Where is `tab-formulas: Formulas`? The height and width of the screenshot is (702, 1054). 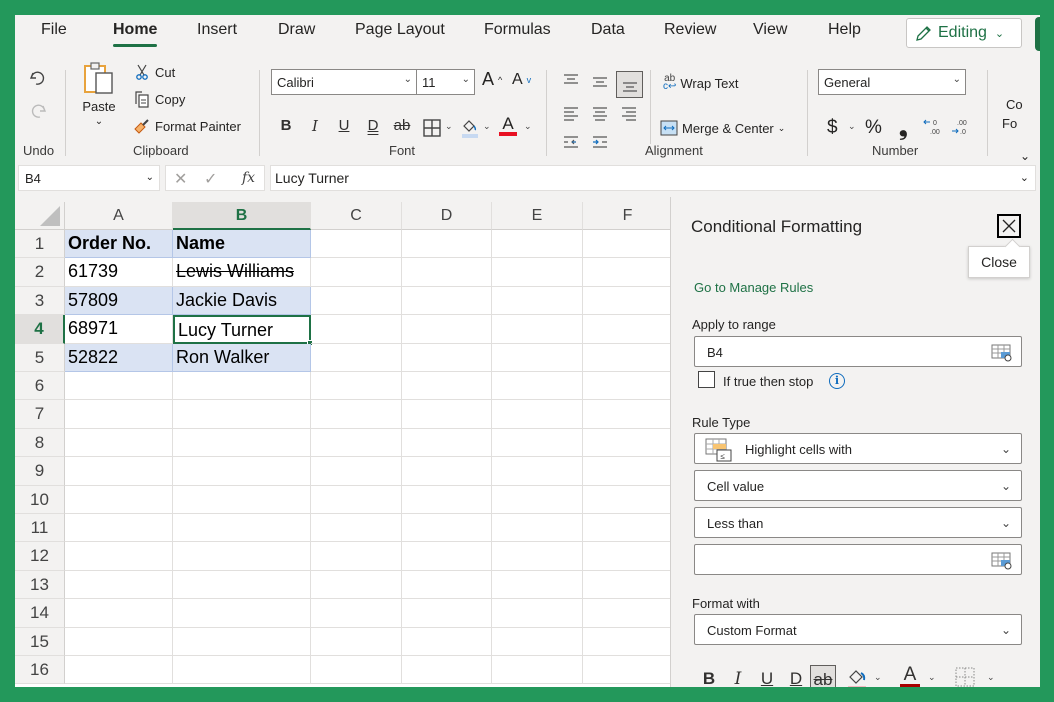 tab-formulas: Formulas is located at coordinates (517, 30).